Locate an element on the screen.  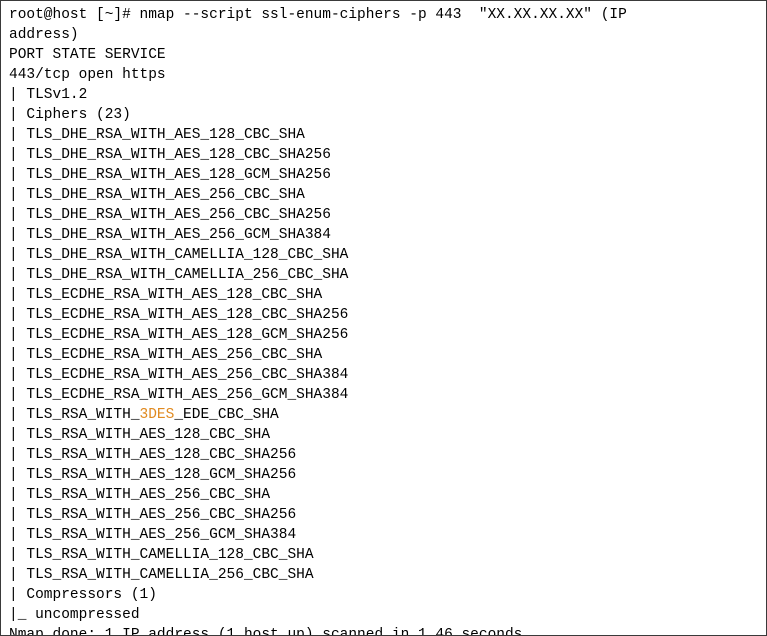
terminal-line: | TLS_RSA_WITH_AES_128_GCM_SHA256 is located at coordinates (153, 475).